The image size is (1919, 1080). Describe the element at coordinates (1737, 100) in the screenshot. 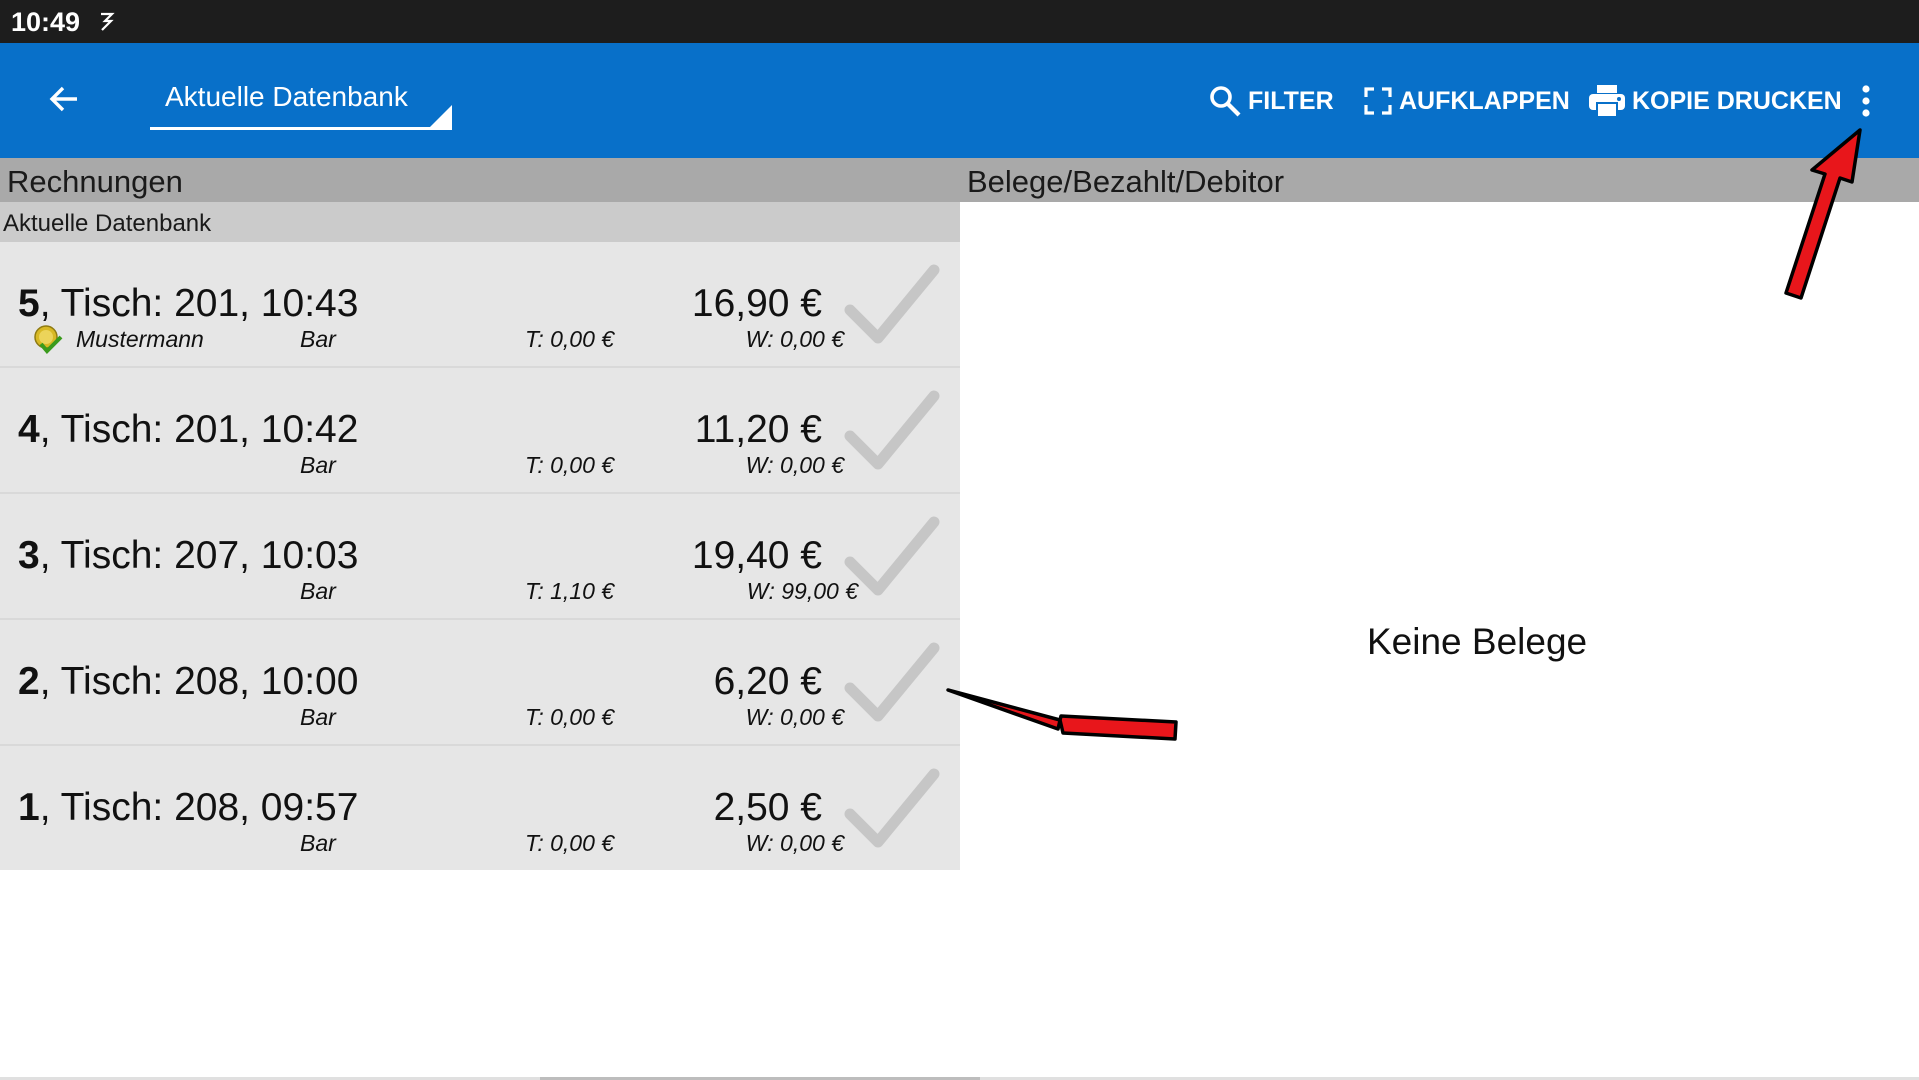

I see `print-copy-button-label: KOPIE DRUCKEN` at that location.